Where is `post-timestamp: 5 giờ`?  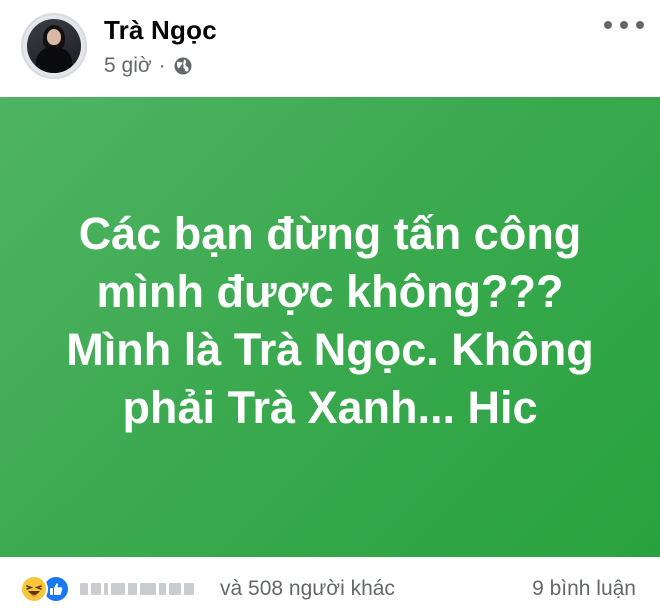 post-timestamp: 5 giờ is located at coordinates (128, 66).